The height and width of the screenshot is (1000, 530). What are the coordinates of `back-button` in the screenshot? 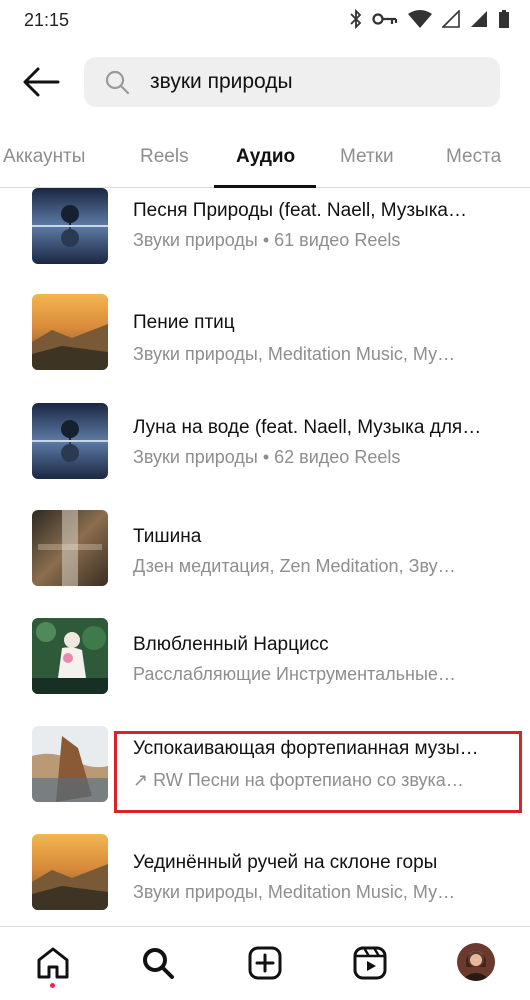 It's located at (41, 82).